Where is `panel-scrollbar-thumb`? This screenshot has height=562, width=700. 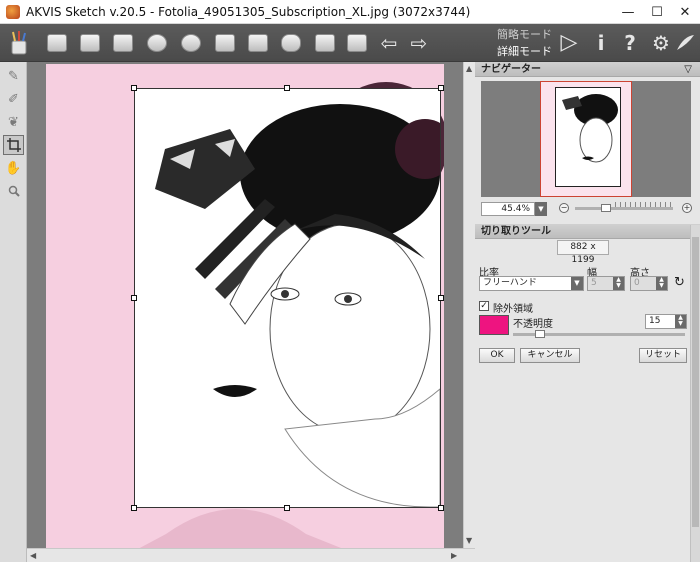 panel-scrollbar-thumb is located at coordinates (695, 382).